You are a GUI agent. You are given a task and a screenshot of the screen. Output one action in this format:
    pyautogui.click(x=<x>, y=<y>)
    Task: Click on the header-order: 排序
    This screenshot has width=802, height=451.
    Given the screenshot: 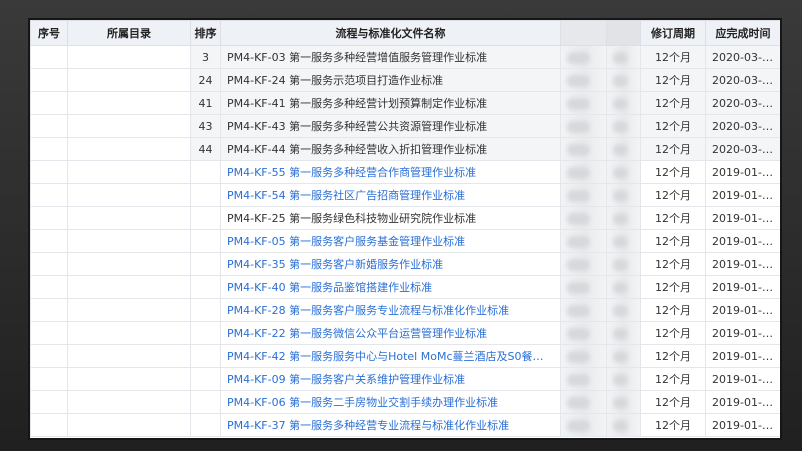 What is the action you would take?
    pyautogui.click(x=205, y=33)
    